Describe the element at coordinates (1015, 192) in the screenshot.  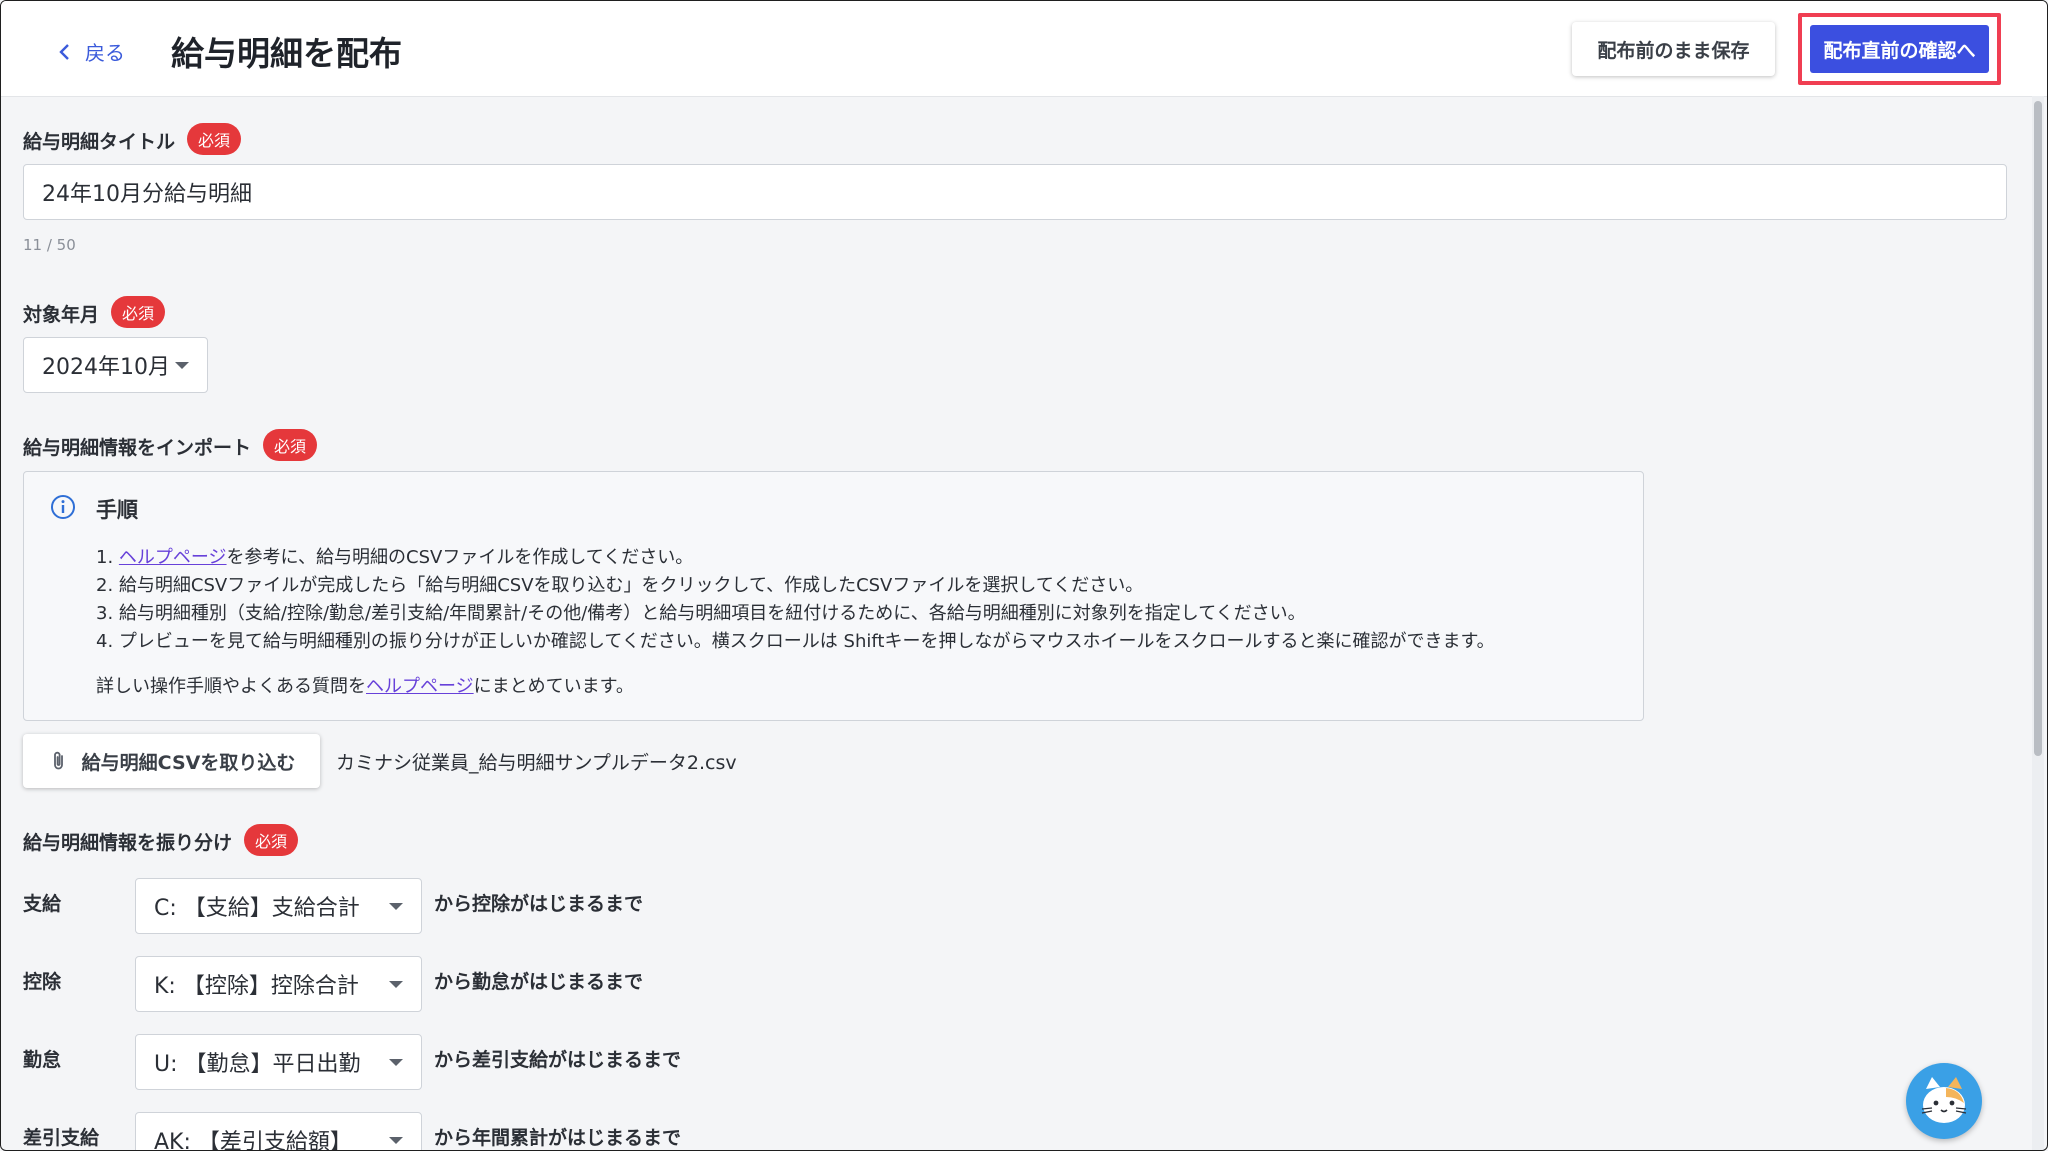
I see `title-input: 24年10月分給与明細` at that location.